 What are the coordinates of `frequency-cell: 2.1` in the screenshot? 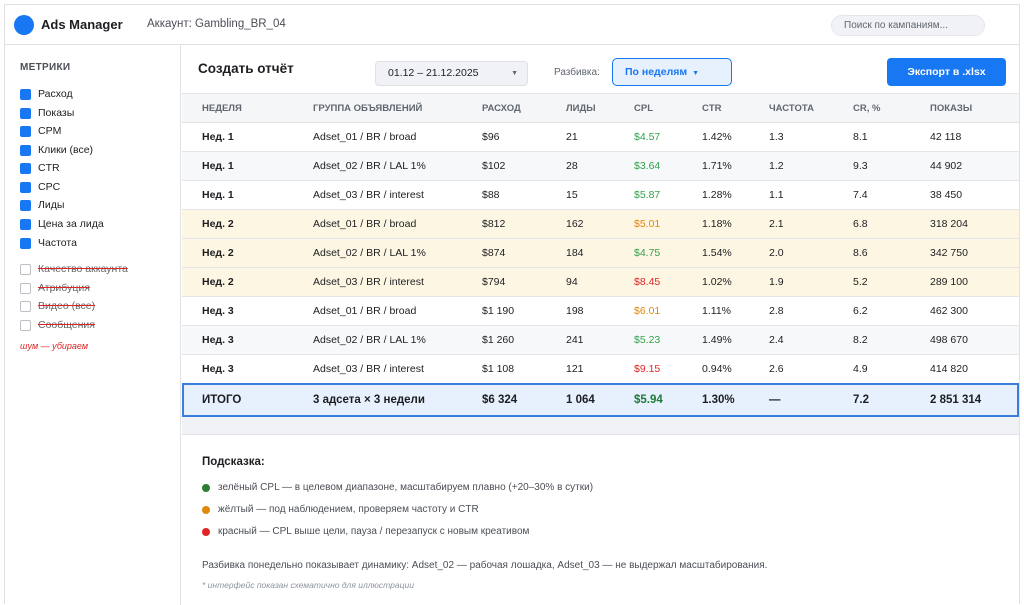 It's located at (776, 224).